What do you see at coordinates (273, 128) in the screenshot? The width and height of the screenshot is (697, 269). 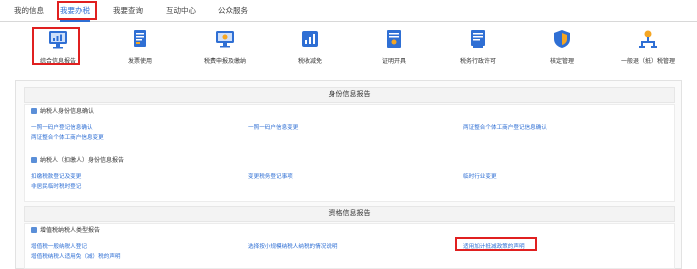 I see `link-one-code-change: 一照一码户信息变更` at bounding box center [273, 128].